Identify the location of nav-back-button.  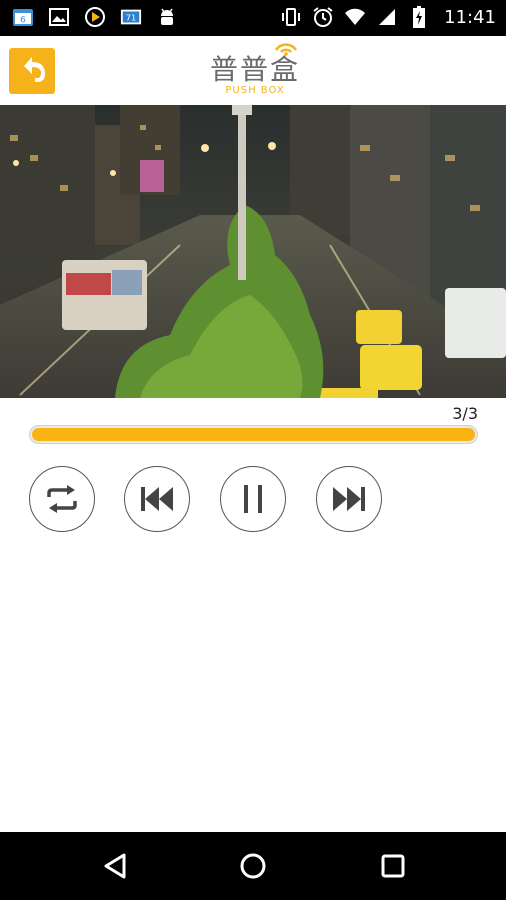
(115, 866).